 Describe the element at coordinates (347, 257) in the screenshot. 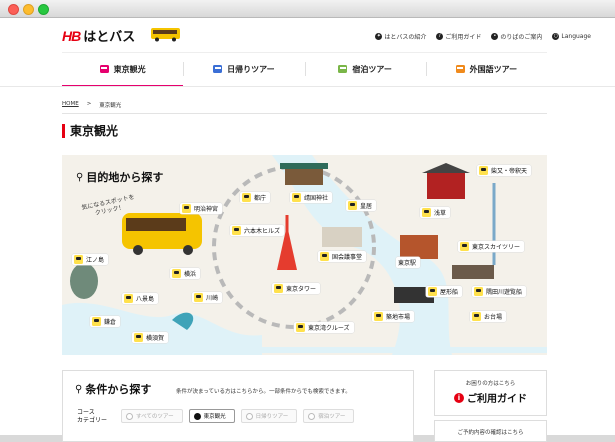

I see `spot-label: 国会議事堂` at that location.